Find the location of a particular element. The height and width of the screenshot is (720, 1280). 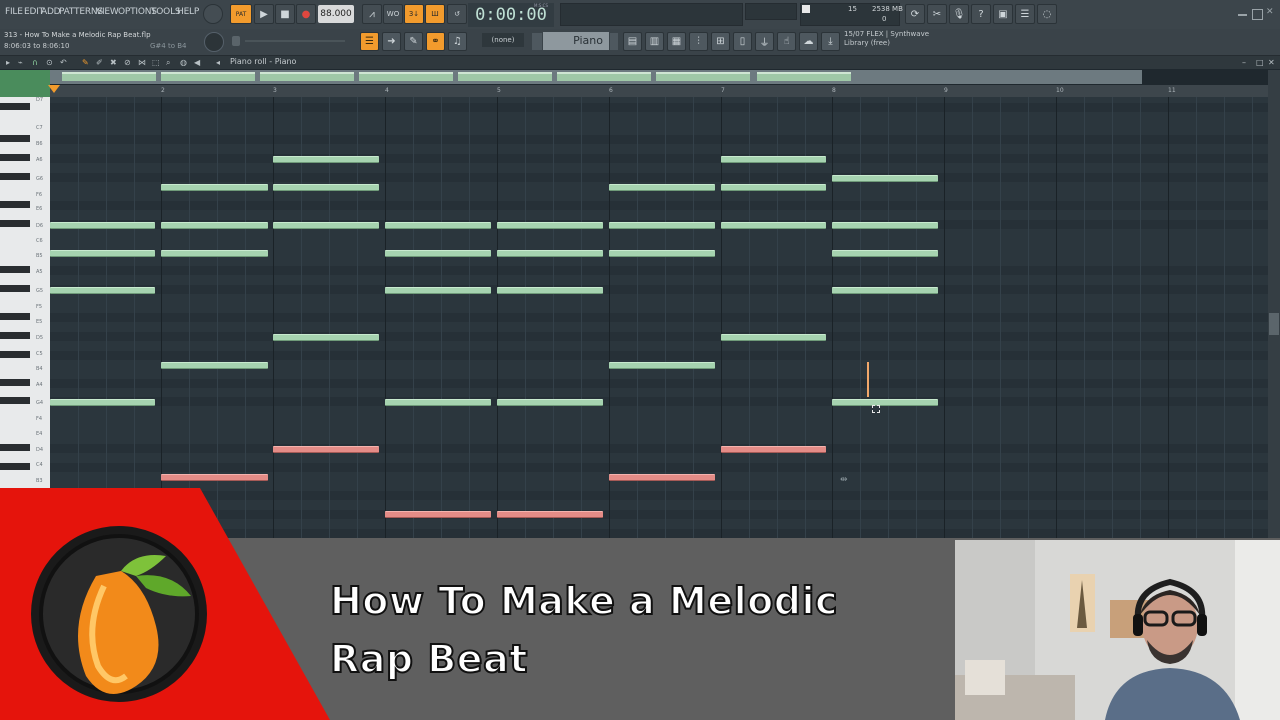

paint-tool-icon: ✐ is located at coordinates (99, 62).